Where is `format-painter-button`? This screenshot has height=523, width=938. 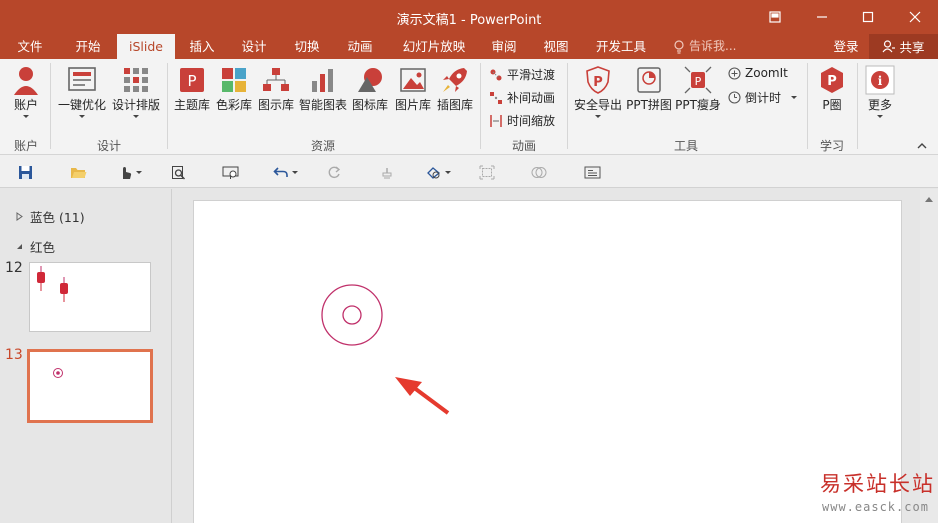
format-painter-button is located at coordinates (387, 172).